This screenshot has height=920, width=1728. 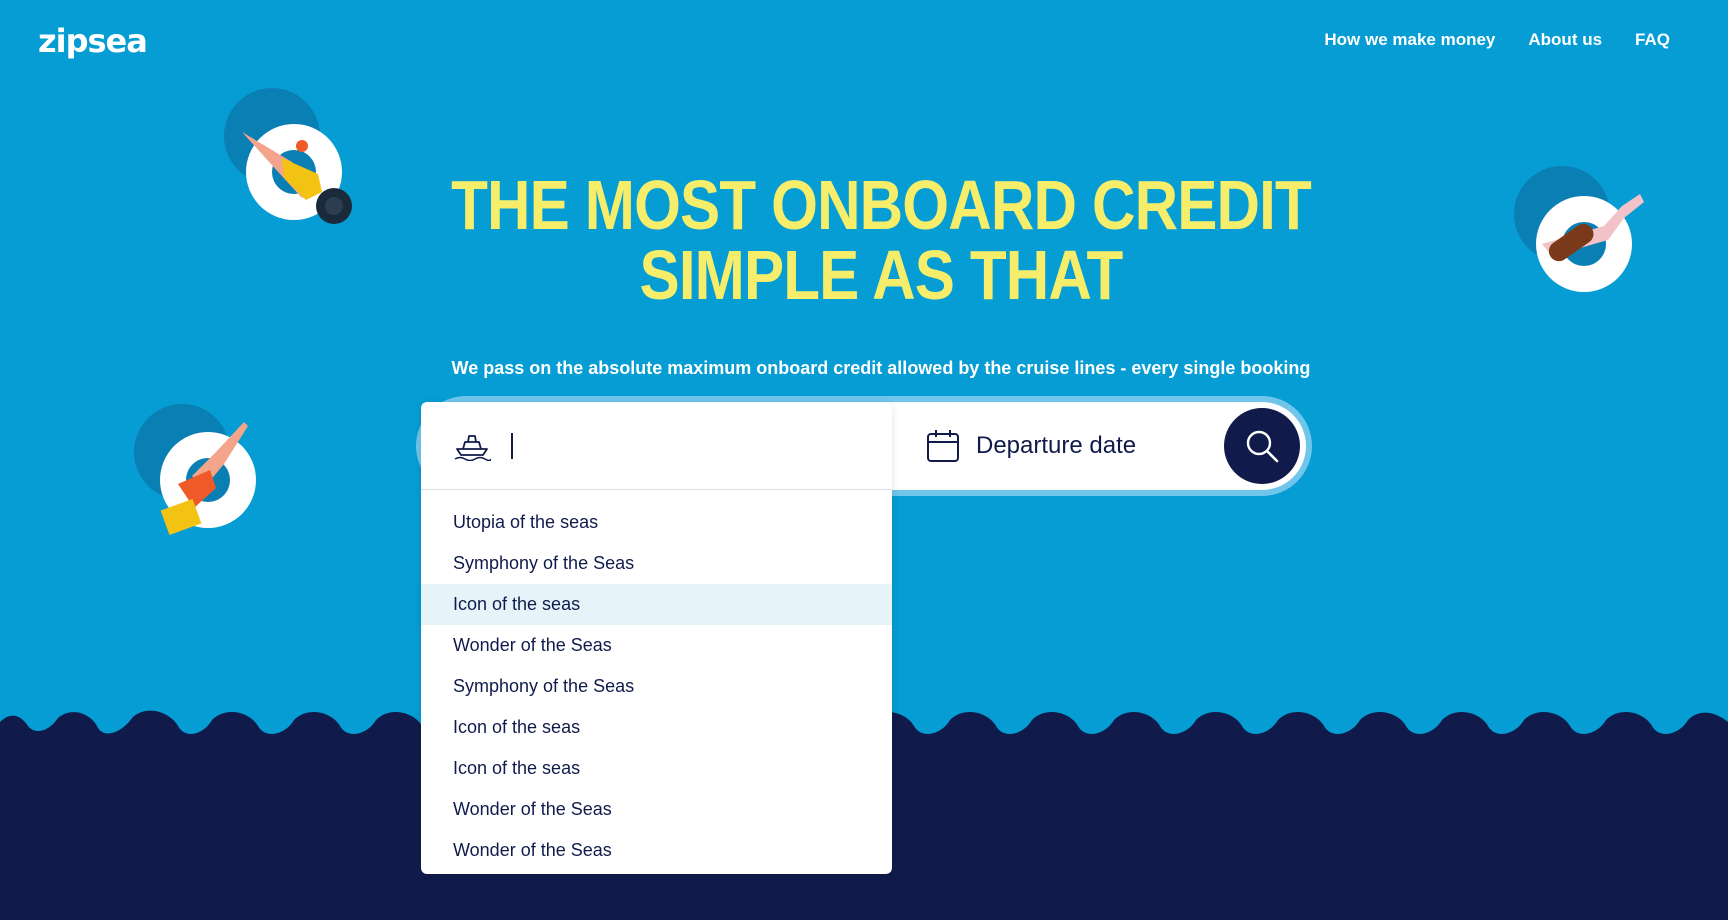 What do you see at coordinates (943, 446) in the screenshot?
I see `calendar-icon` at bounding box center [943, 446].